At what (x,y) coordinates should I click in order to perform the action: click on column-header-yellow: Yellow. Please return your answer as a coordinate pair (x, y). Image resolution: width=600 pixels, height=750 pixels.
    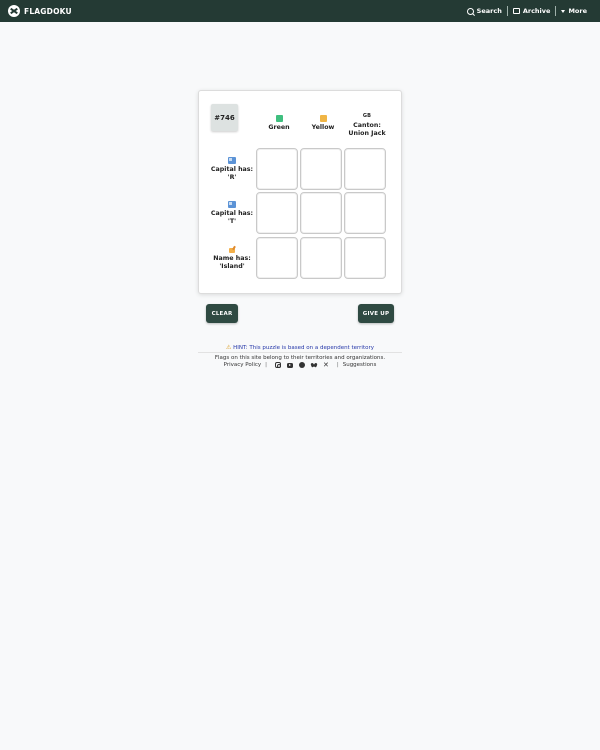
    Looking at the image, I should click on (323, 123).